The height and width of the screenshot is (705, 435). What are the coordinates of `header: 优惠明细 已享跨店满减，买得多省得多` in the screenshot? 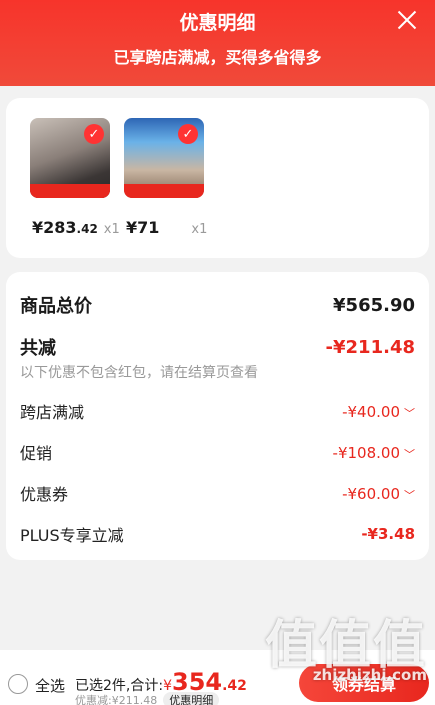 It's located at (217, 43).